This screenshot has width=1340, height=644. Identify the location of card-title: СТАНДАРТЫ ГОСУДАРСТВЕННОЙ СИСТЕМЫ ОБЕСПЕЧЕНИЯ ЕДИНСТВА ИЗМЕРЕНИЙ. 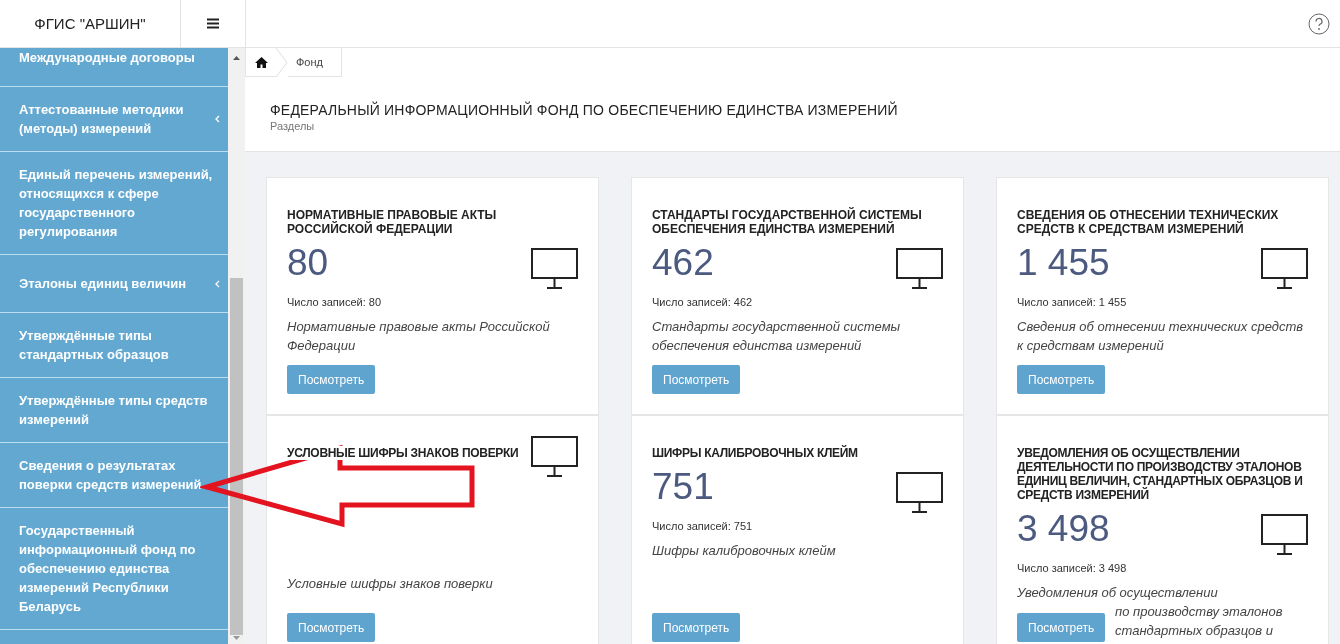
(787, 222).